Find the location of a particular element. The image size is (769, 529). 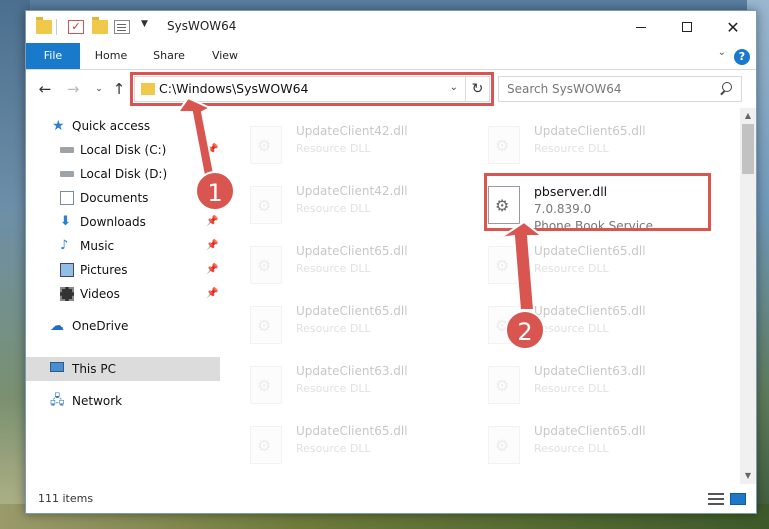

sidebar-item-local-disk-d: Local Disk (D:) is located at coordinates (123, 174).